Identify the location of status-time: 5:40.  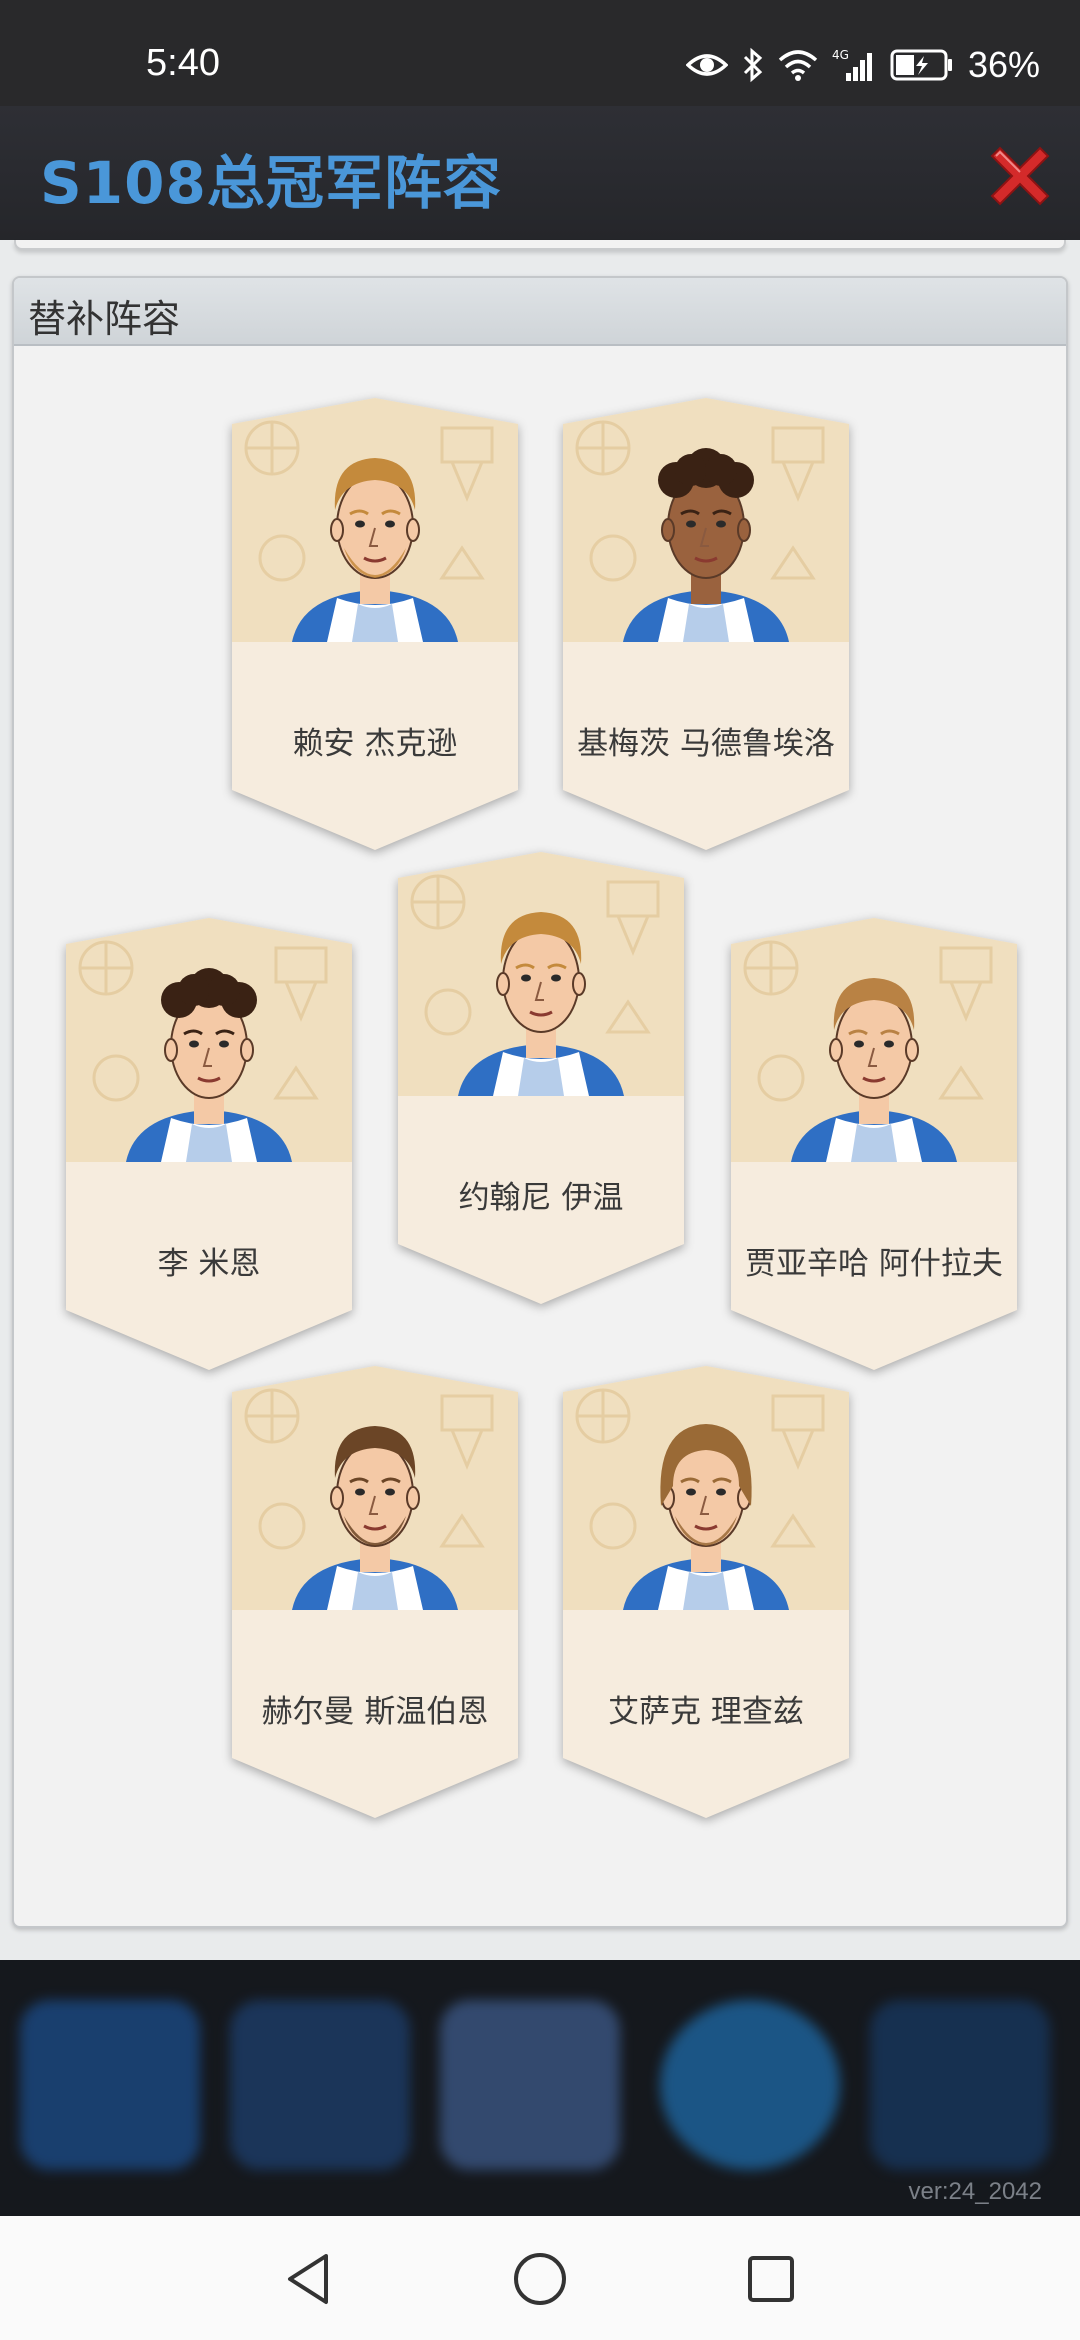
(183, 63).